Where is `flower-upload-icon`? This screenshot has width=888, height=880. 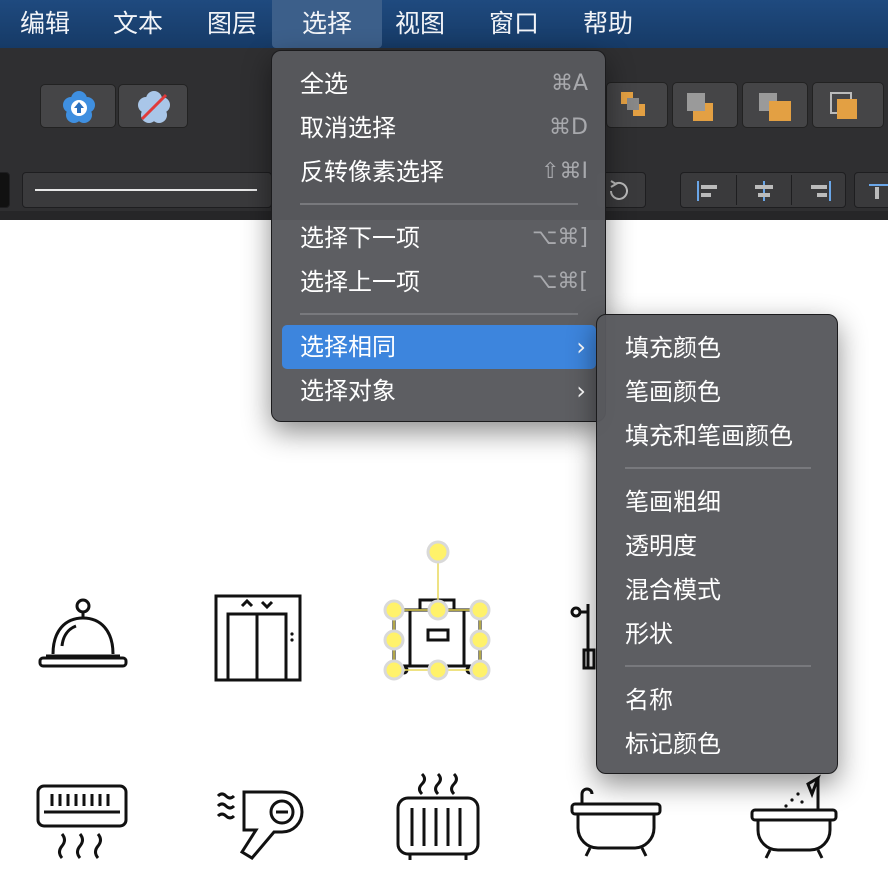
flower-upload-icon is located at coordinates (79, 107).